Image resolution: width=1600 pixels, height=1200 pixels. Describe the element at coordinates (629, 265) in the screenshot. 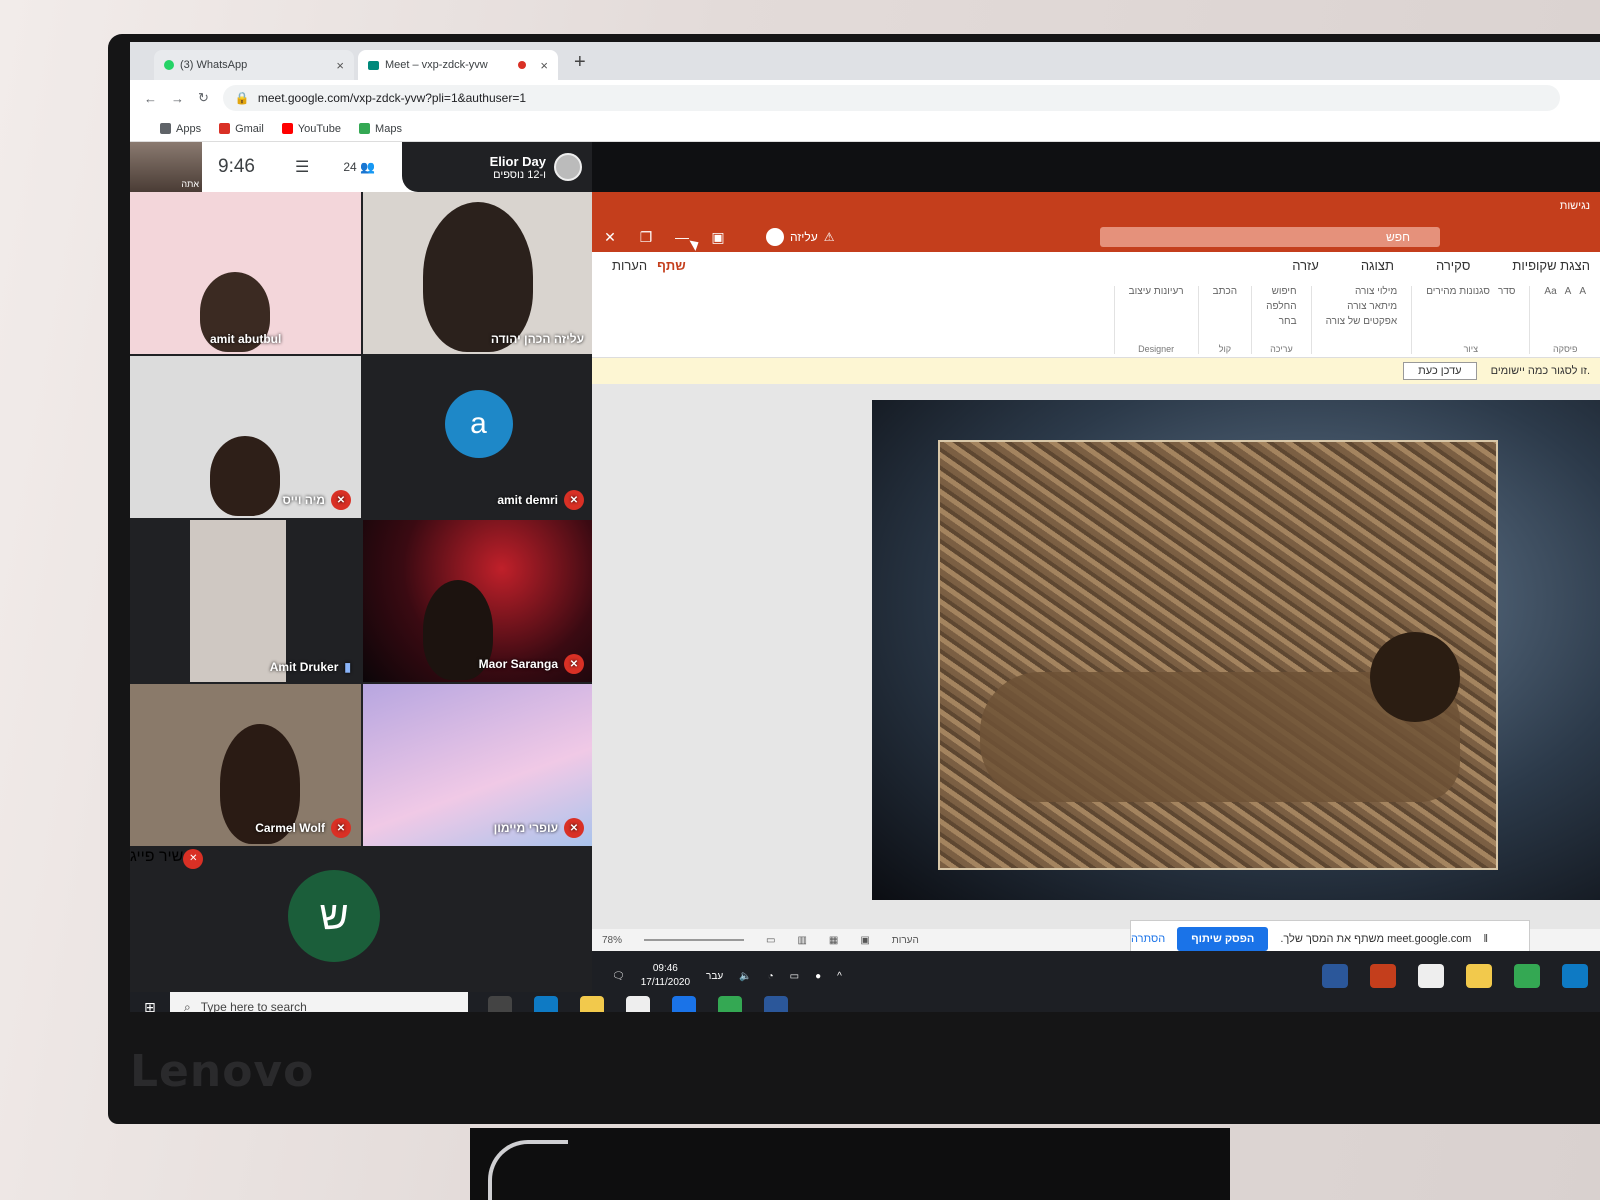

I see `comments-button: הערות` at that location.